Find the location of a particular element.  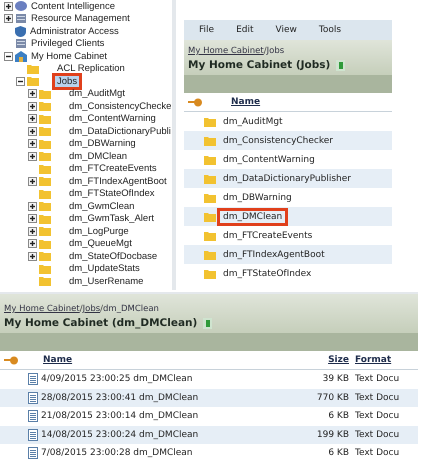

folder-title: My Home Cabinet (Jobs) is located at coordinates (259, 65).